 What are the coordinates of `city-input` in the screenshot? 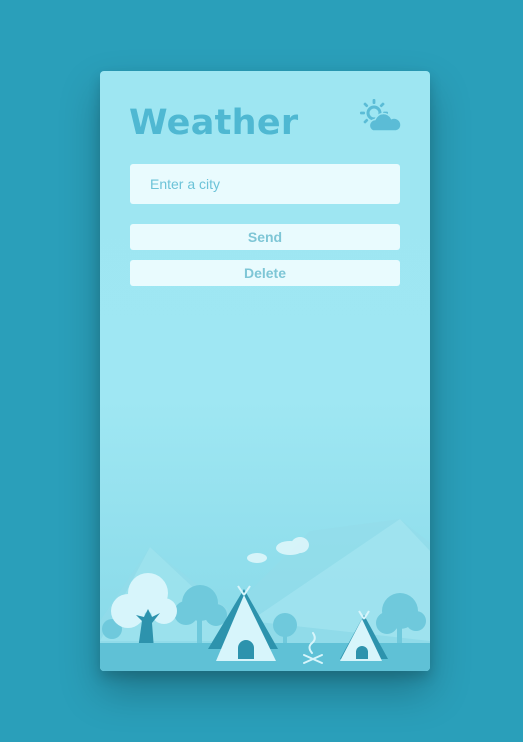 It's located at (265, 184).